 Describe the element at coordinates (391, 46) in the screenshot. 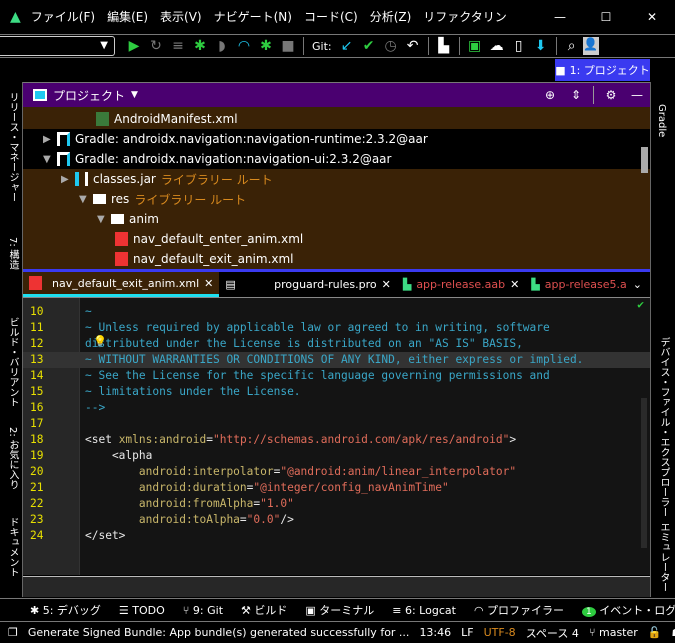

I see `git-history-icon: ◷` at that location.